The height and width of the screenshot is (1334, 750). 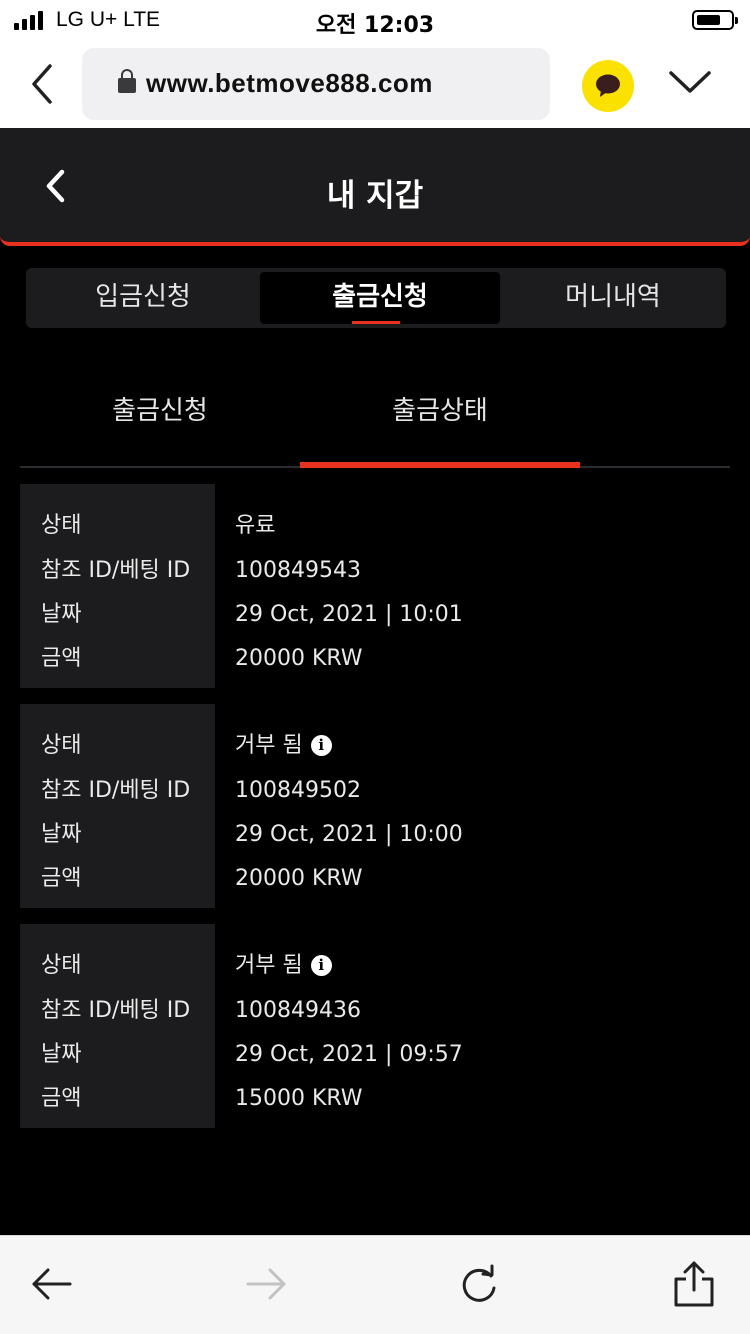 What do you see at coordinates (266, 1286) in the screenshot?
I see `arrow-right-icon` at bounding box center [266, 1286].